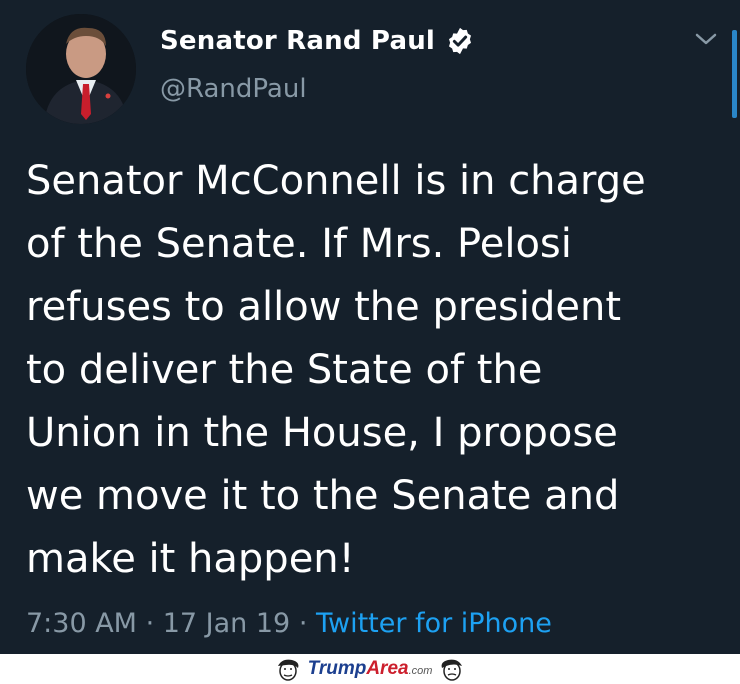 Image resolution: width=740 pixels, height=684 pixels. Describe the element at coordinates (734, 74) in the screenshot. I see `scrollbar` at that location.